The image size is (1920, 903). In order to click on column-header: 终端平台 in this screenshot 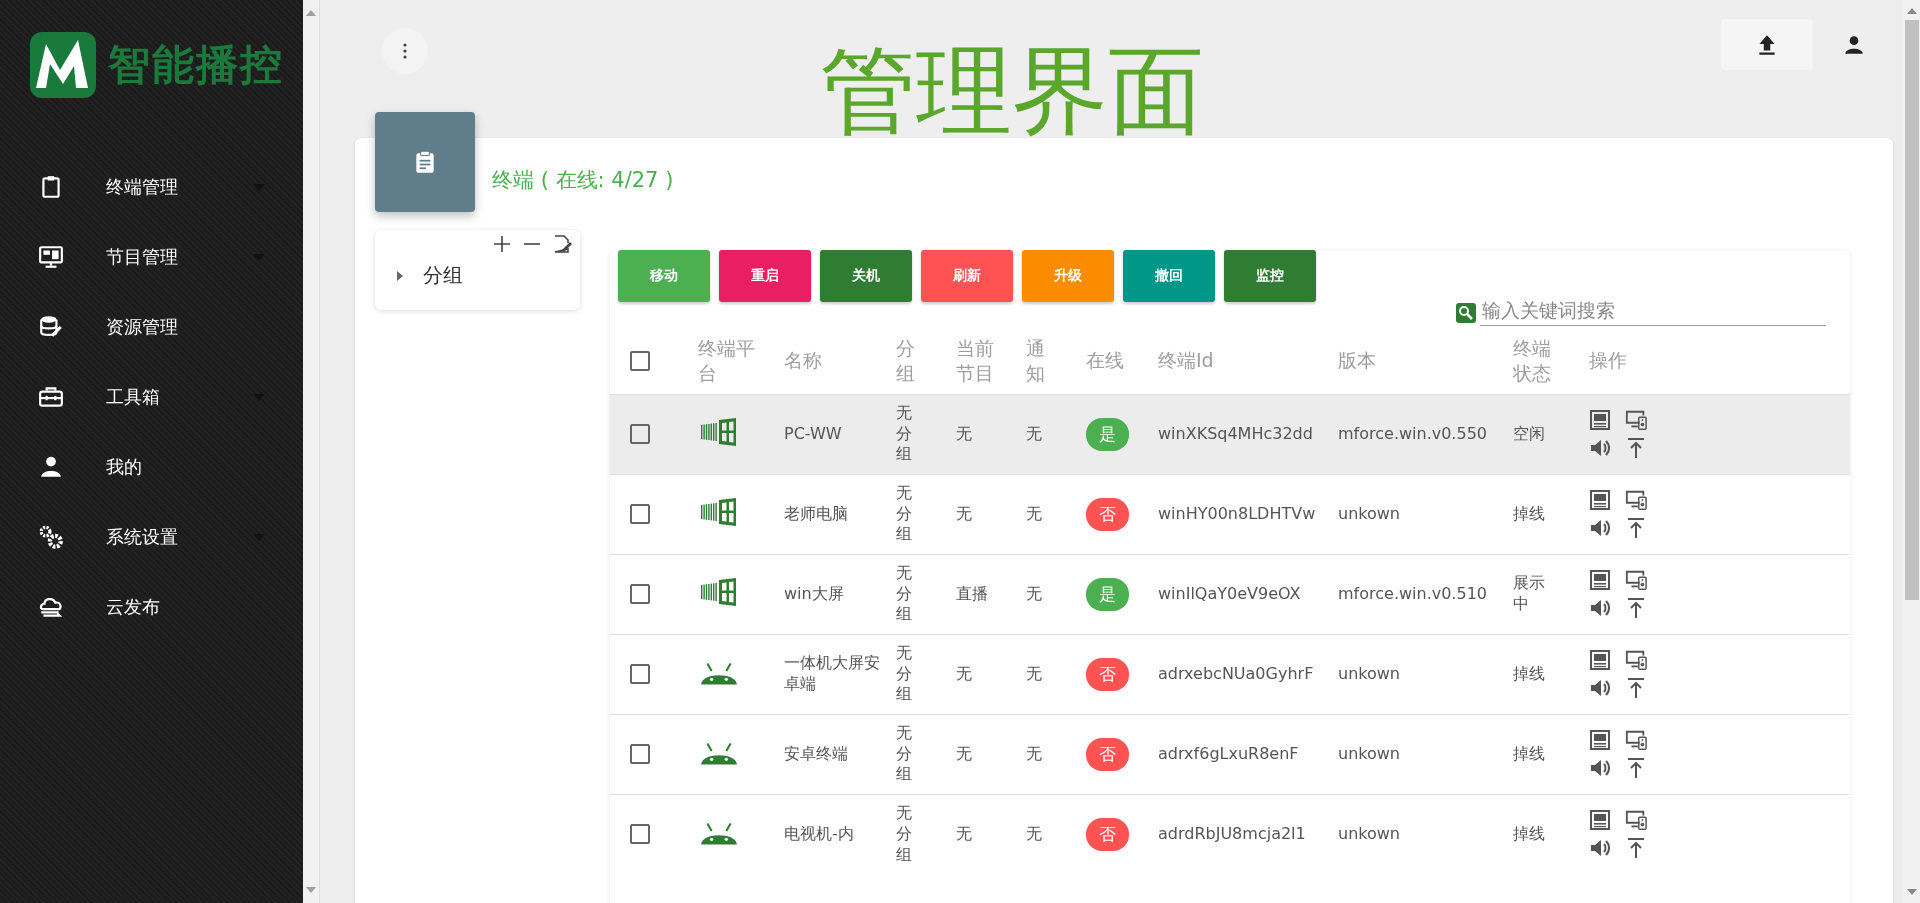, I will do `click(727, 361)`.